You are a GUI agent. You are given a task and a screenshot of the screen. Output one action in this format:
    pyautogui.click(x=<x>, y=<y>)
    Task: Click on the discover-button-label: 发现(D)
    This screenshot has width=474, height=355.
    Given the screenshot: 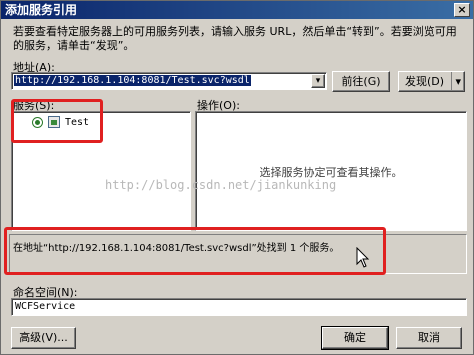 What is the action you would take?
    pyautogui.click(x=425, y=81)
    